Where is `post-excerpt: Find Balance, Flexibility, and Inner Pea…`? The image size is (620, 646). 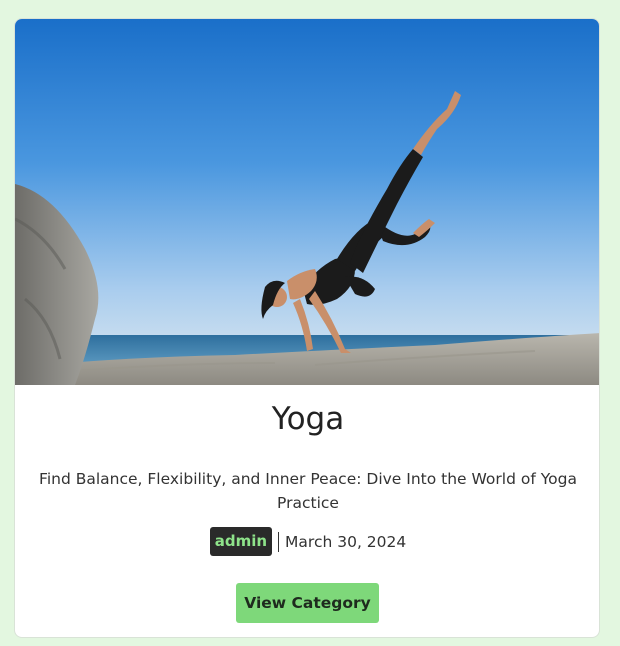 post-excerpt: Find Balance, Flexibility, and Inner Pea… is located at coordinates (308, 491).